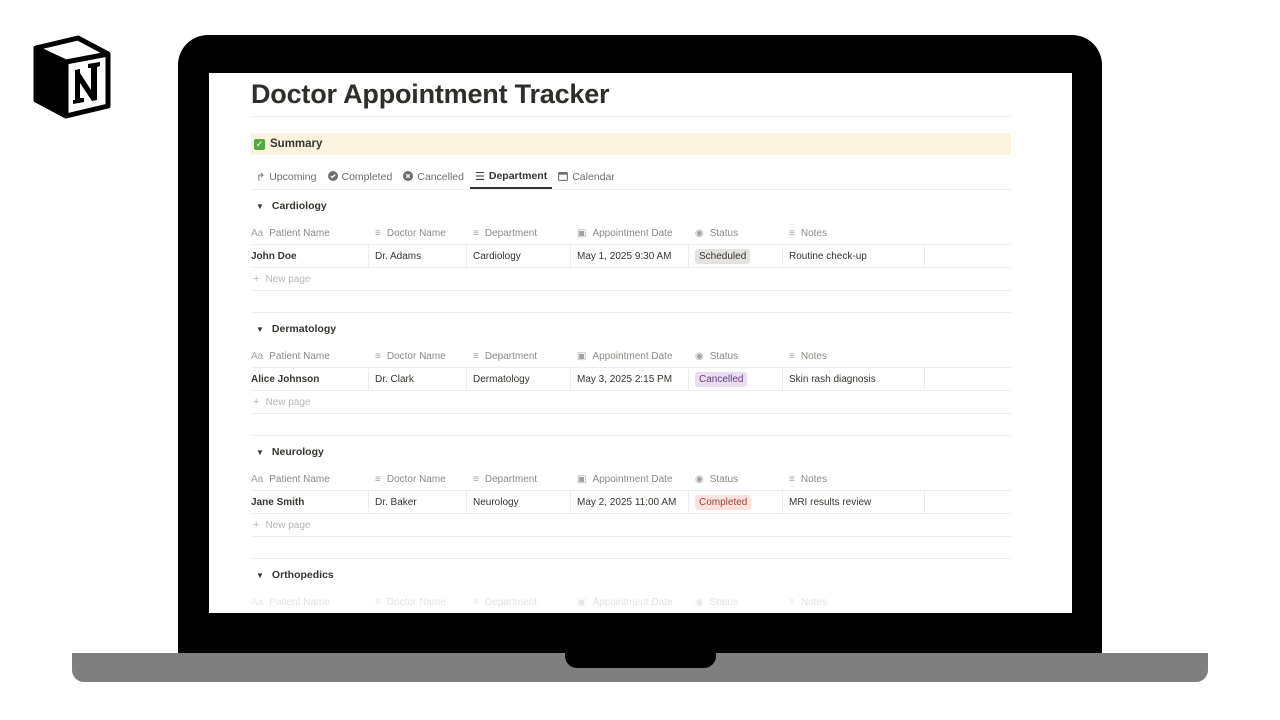 This screenshot has height=720, width=1280. Describe the element at coordinates (72, 77) in the screenshot. I see `notion-logo-icon` at that location.